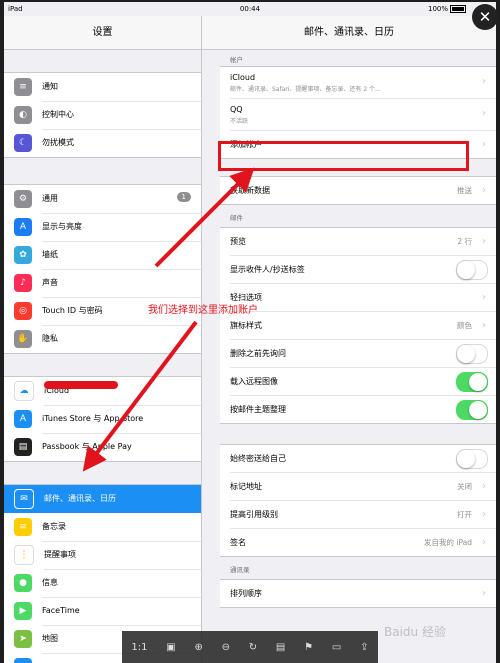 The height and width of the screenshot is (663, 500). I want to click on fit-screen-icon: ▣, so click(170, 647).